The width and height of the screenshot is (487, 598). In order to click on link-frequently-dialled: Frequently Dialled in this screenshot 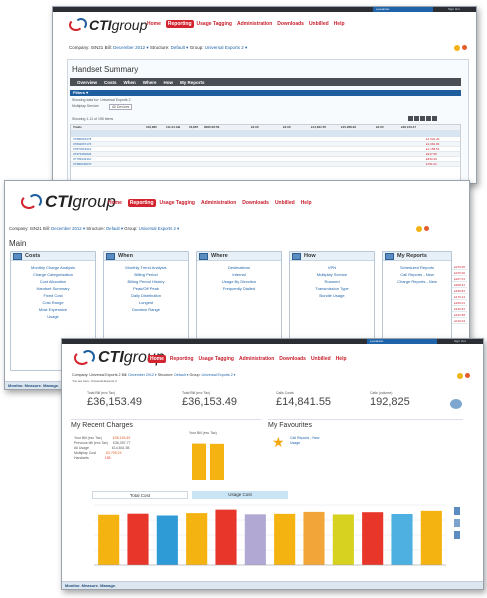, I will do `click(239, 288)`.